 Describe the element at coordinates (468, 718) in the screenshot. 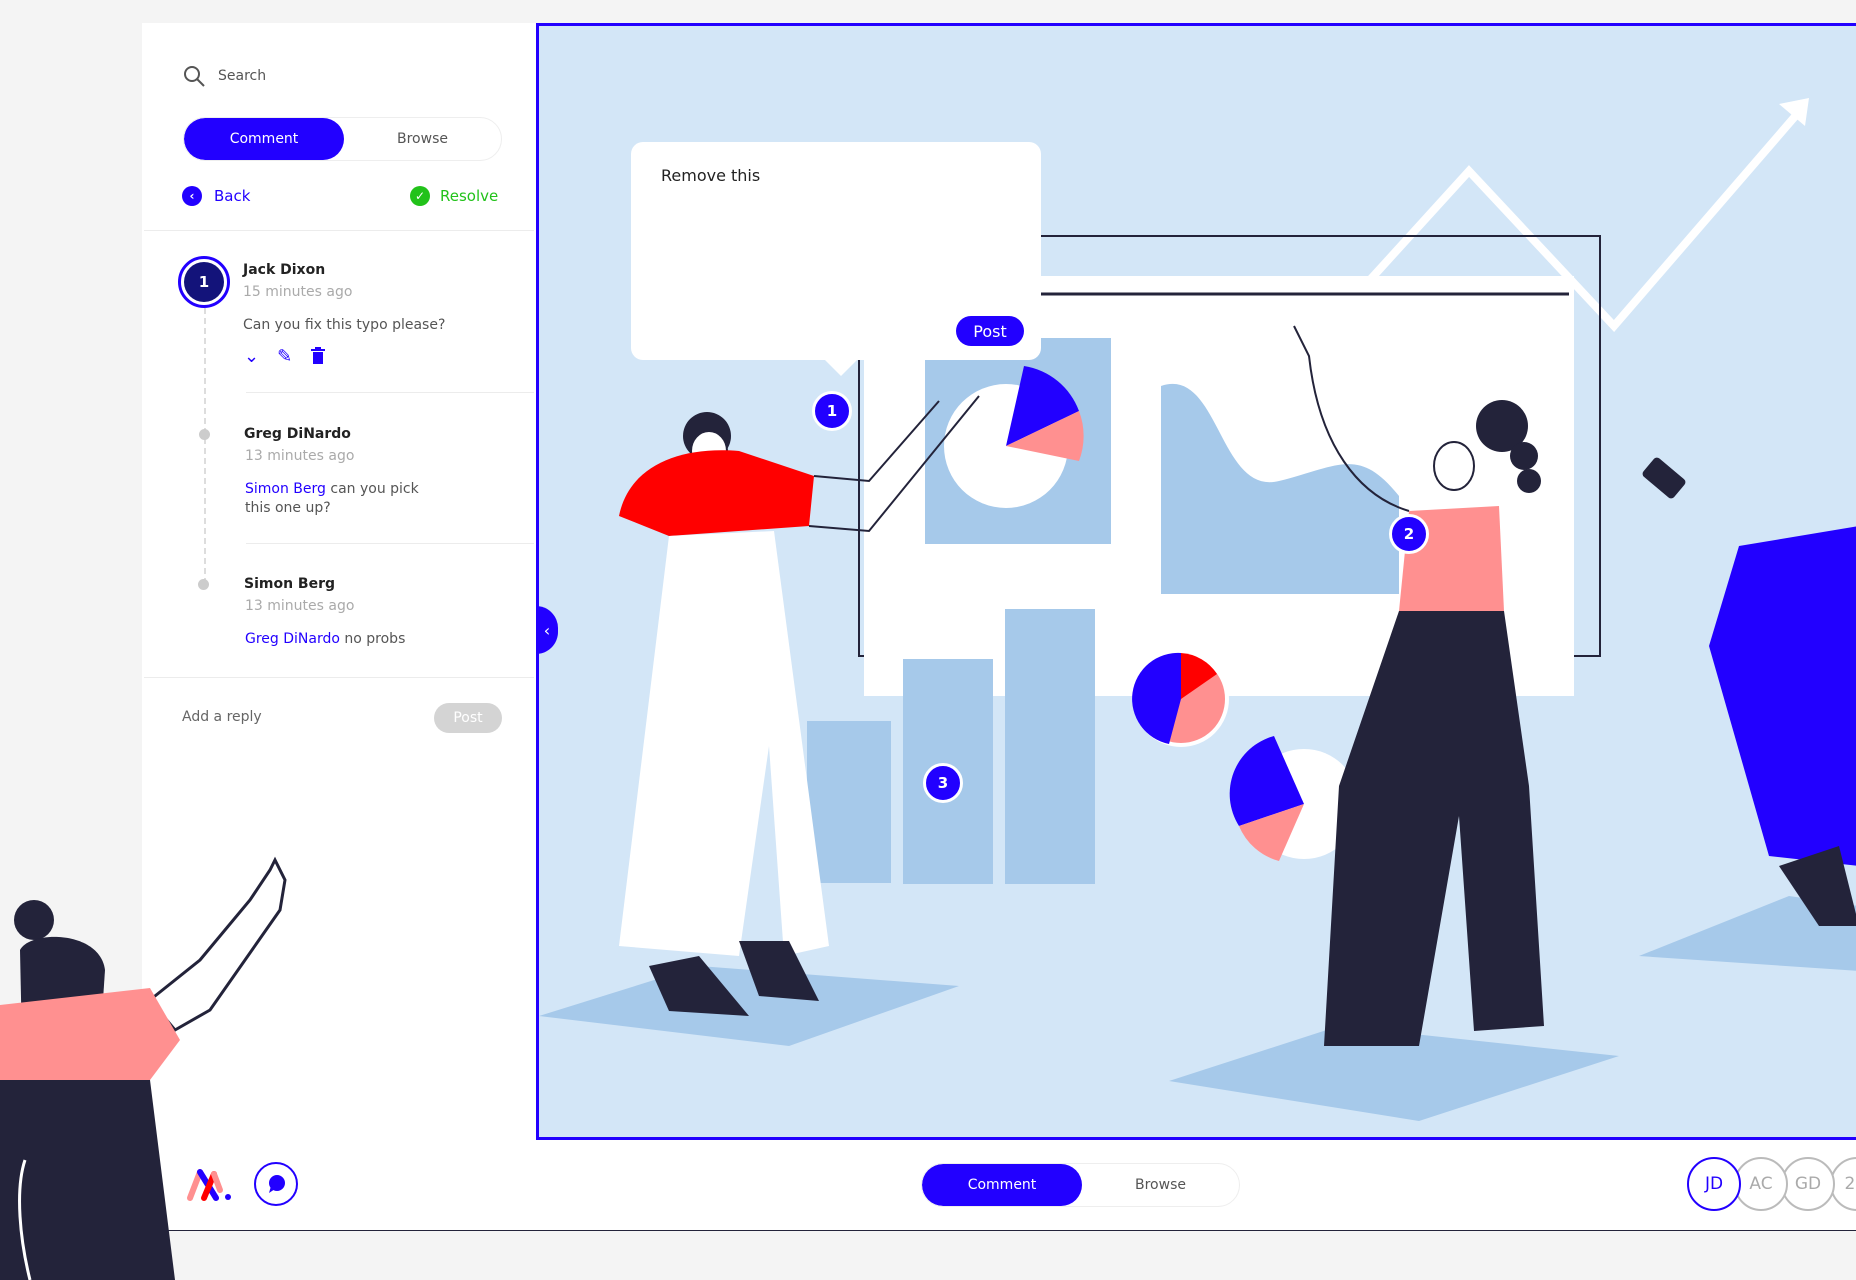

I see `reply-post-button: Post` at that location.